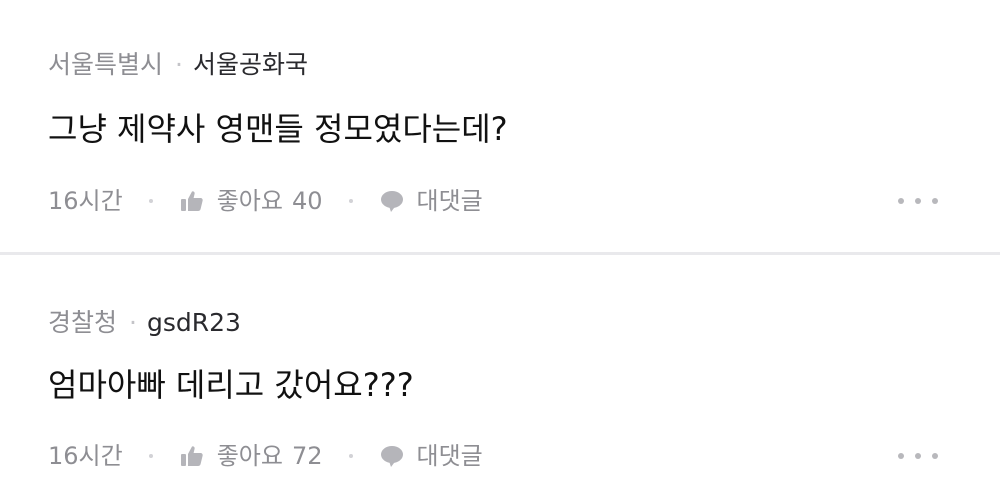 This screenshot has height=489, width=1000. Describe the element at coordinates (250, 65) in the screenshot. I see `comment-username: 서울공화국` at that location.